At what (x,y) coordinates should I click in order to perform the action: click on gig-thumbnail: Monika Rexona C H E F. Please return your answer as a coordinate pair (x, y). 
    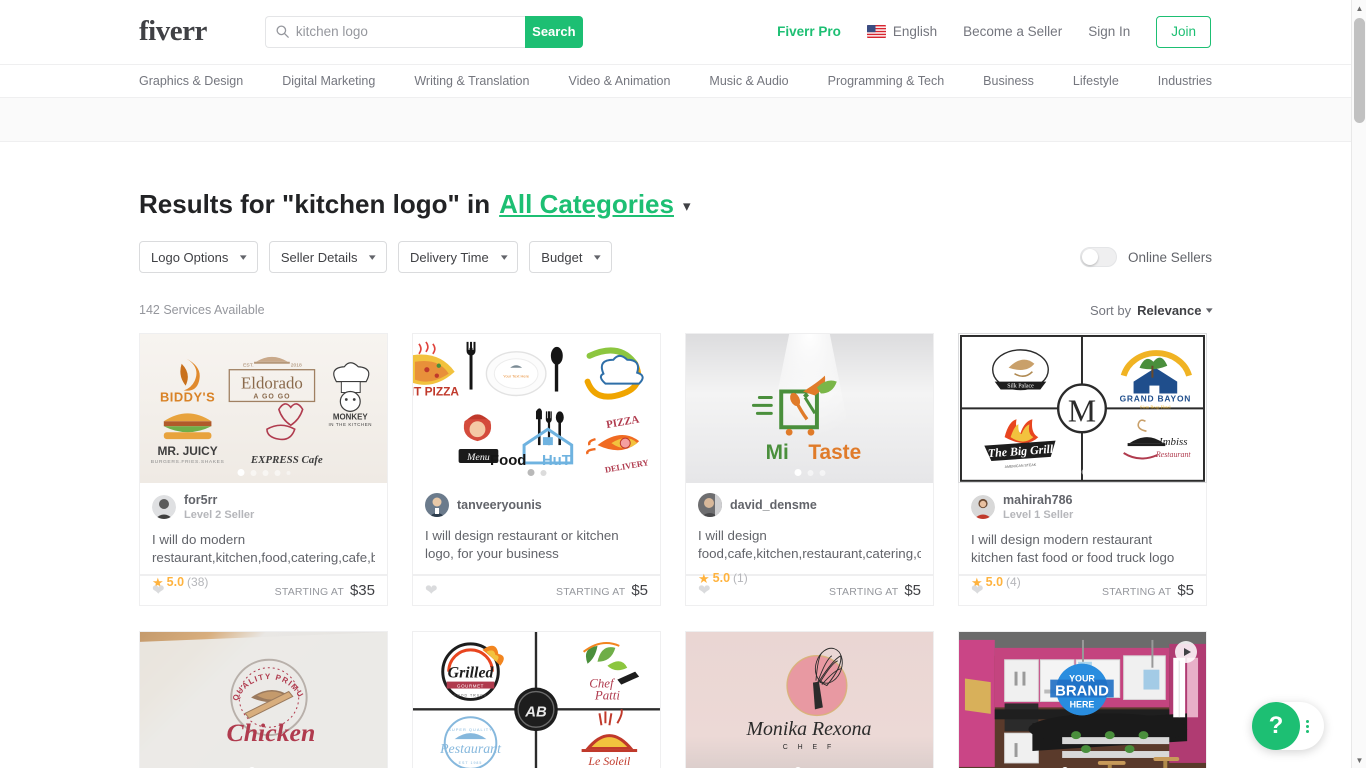
    Looking at the image, I should click on (809, 699).